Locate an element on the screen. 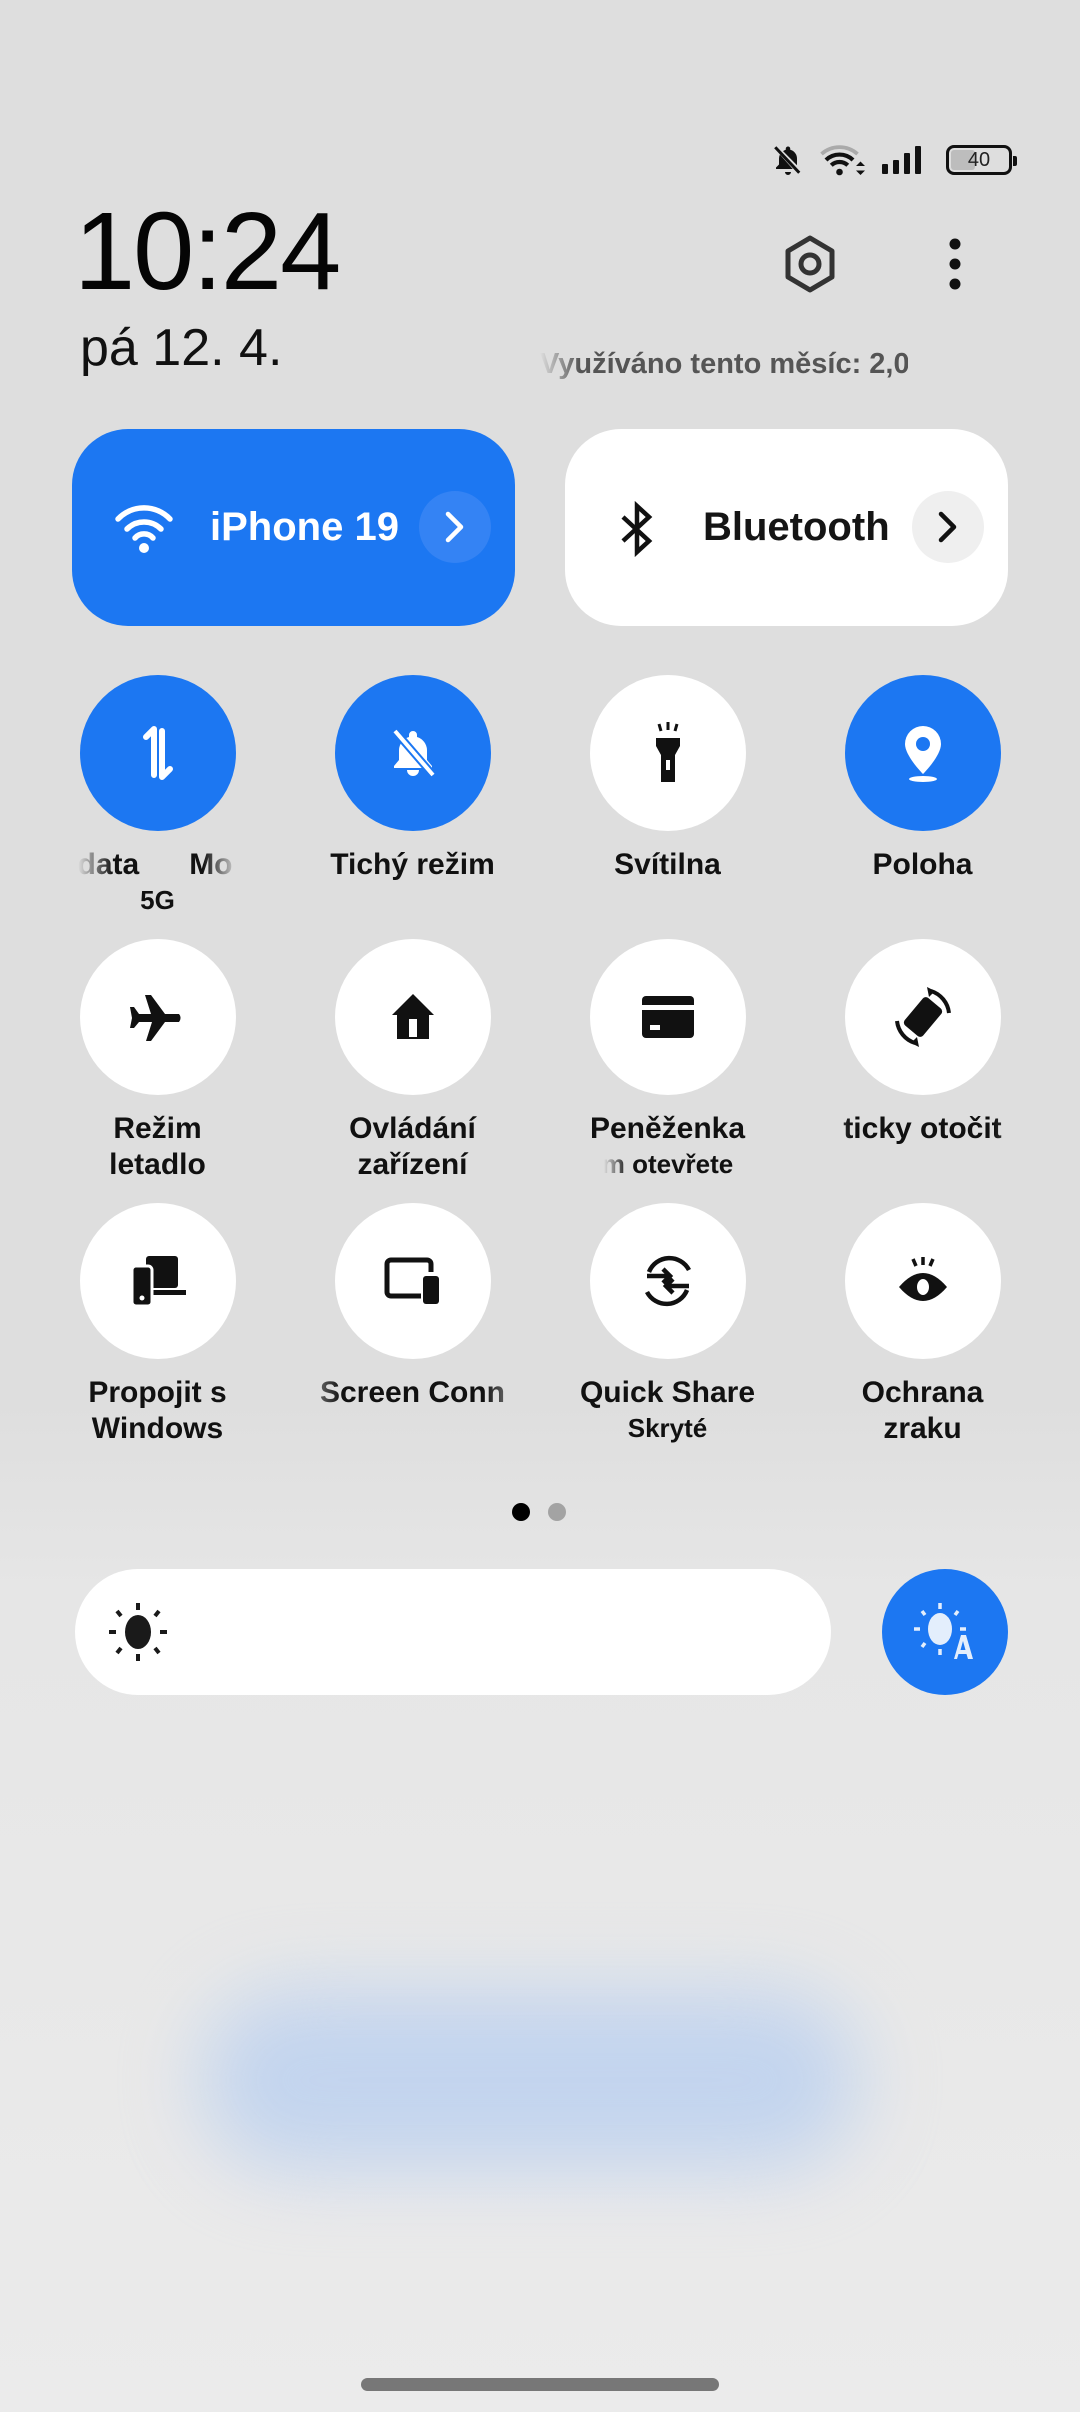 Image resolution: width=1080 pixels, height=2412 pixels. toggle-label: Svítilna is located at coordinates (667, 864).